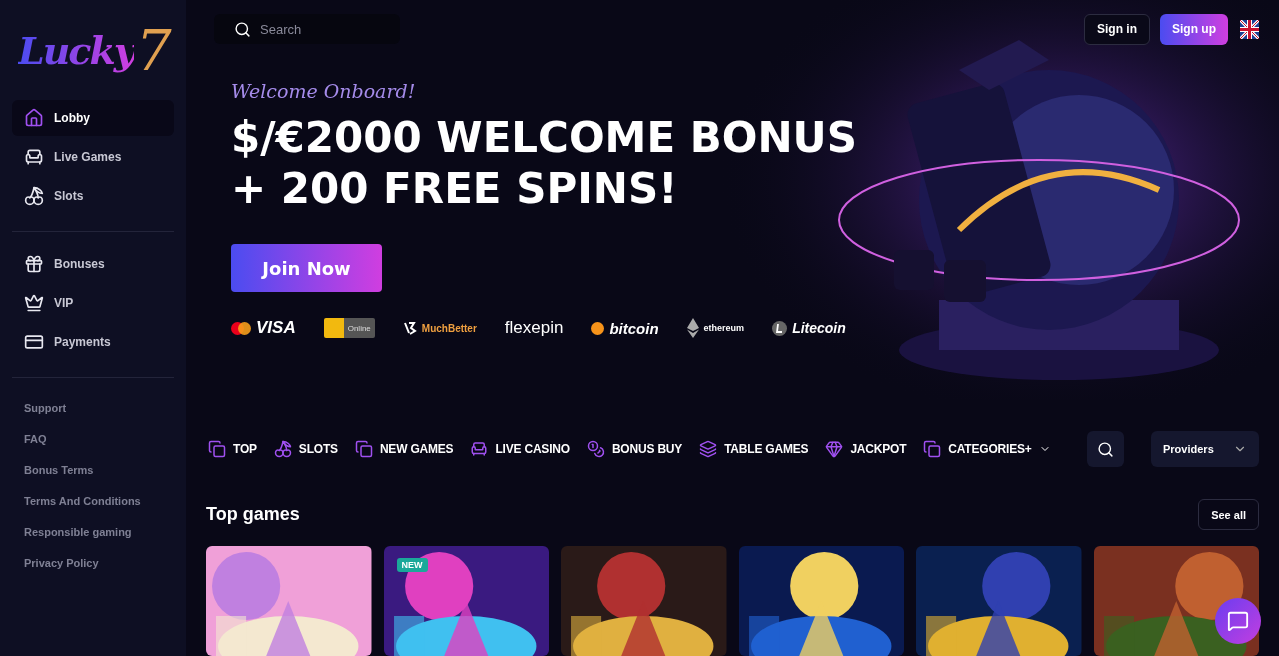 The width and height of the screenshot is (1279, 656). I want to click on footer-link: Privacy Policy, so click(93, 562).